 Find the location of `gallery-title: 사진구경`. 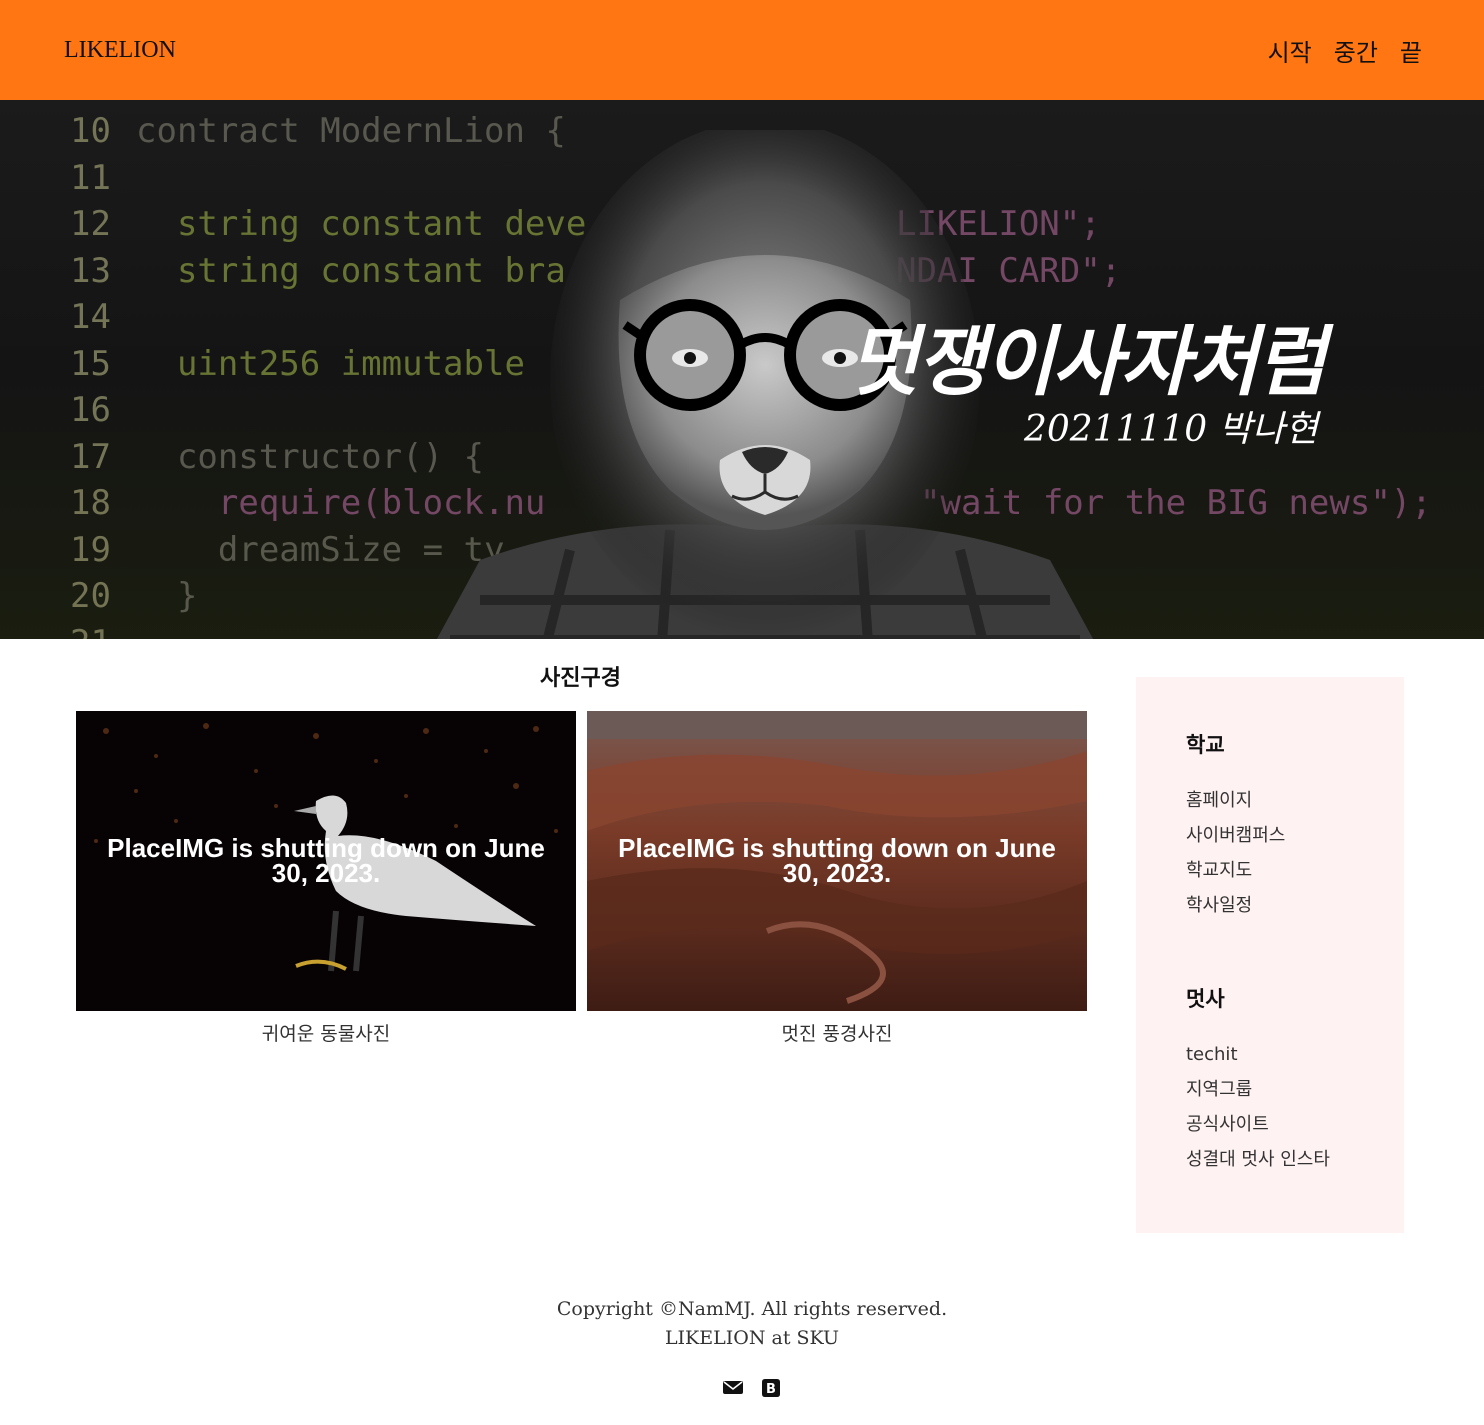

gallery-title: 사진구경 is located at coordinates (580, 678).